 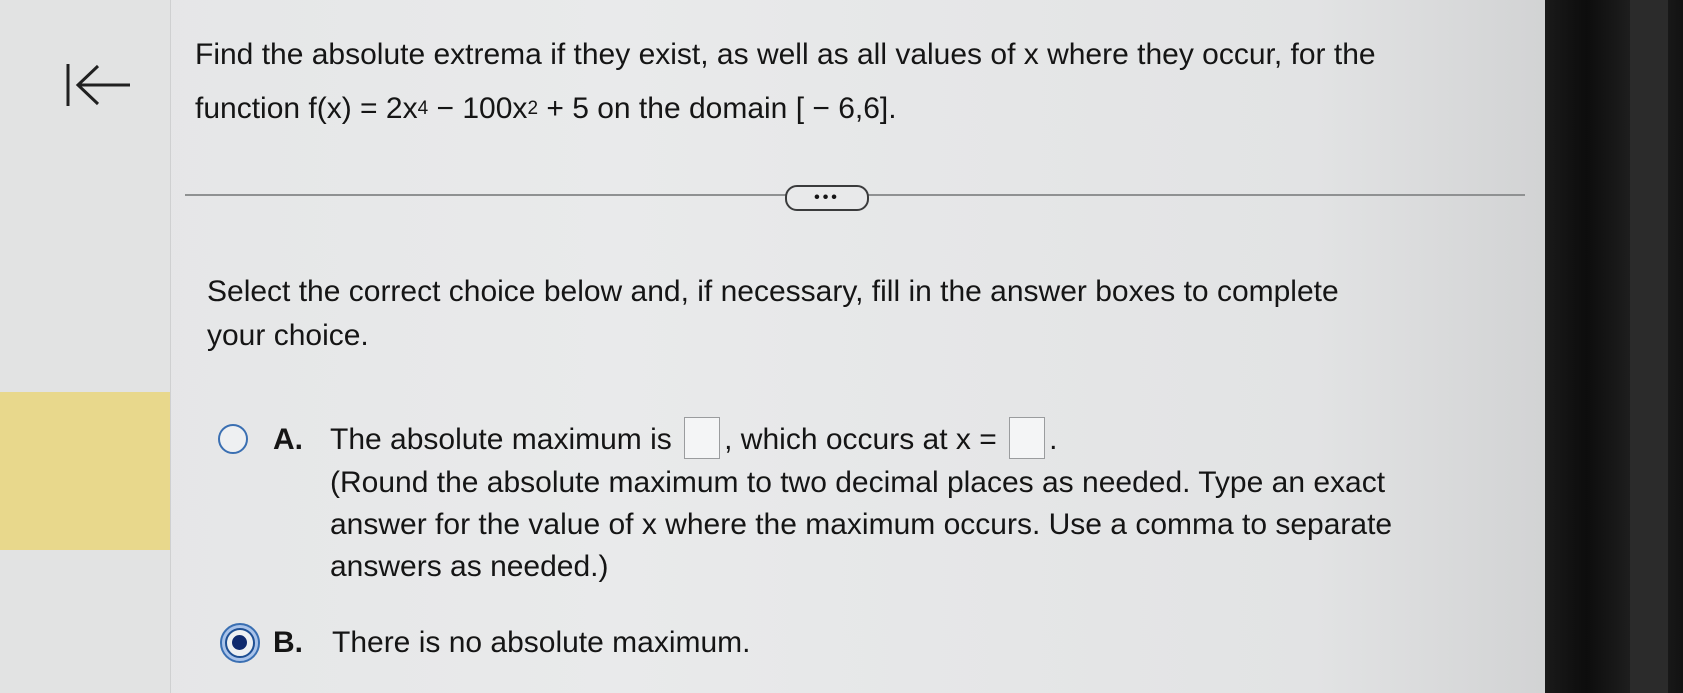 What do you see at coordinates (702, 438) in the screenshot?
I see `absolute-maximum-input` at bounding box center [702, 438].